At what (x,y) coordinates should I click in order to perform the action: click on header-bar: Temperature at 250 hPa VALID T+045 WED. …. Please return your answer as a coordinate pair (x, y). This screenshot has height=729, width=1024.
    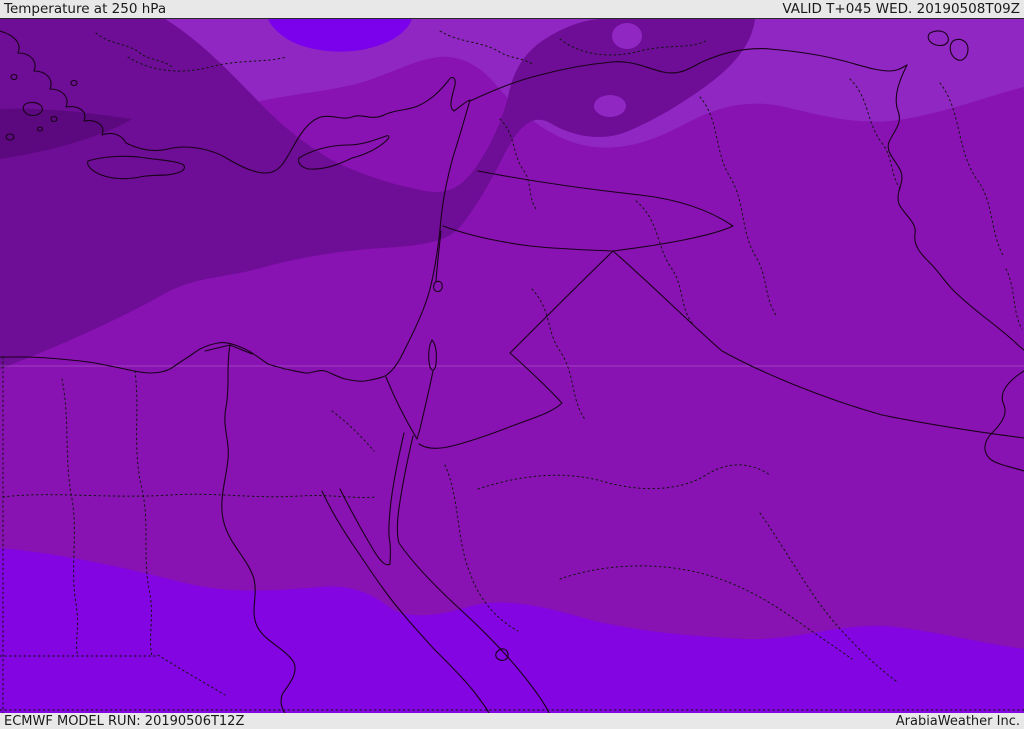
    Looking at the image, I should click on (512, 9).